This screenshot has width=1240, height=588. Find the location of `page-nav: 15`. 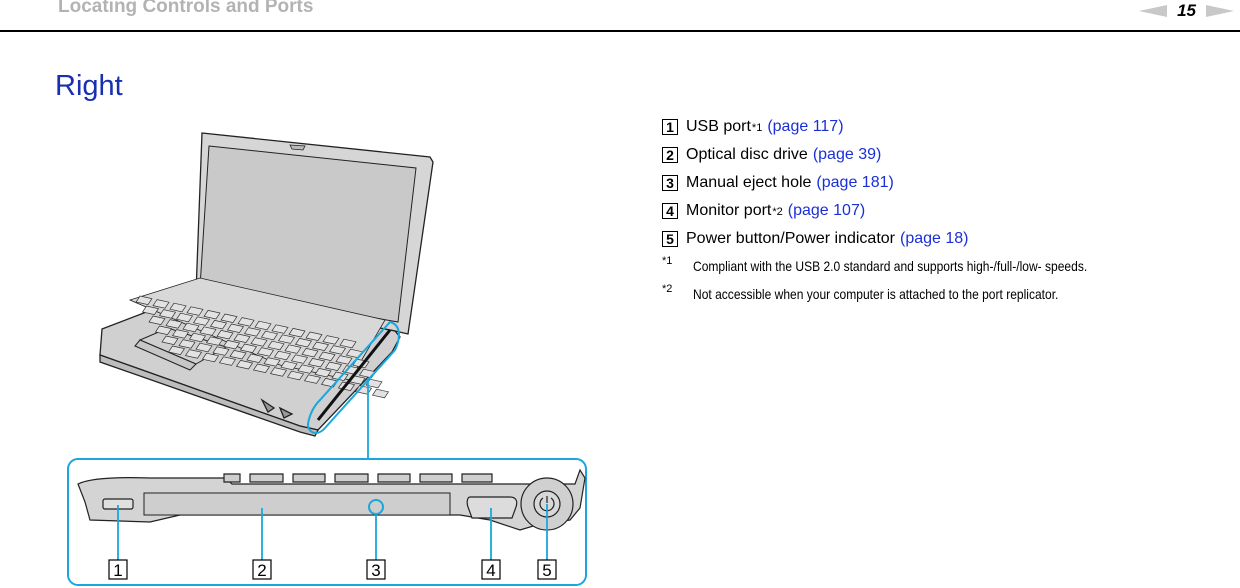

page-nav: 15 is located at coordinates (1186, 11).